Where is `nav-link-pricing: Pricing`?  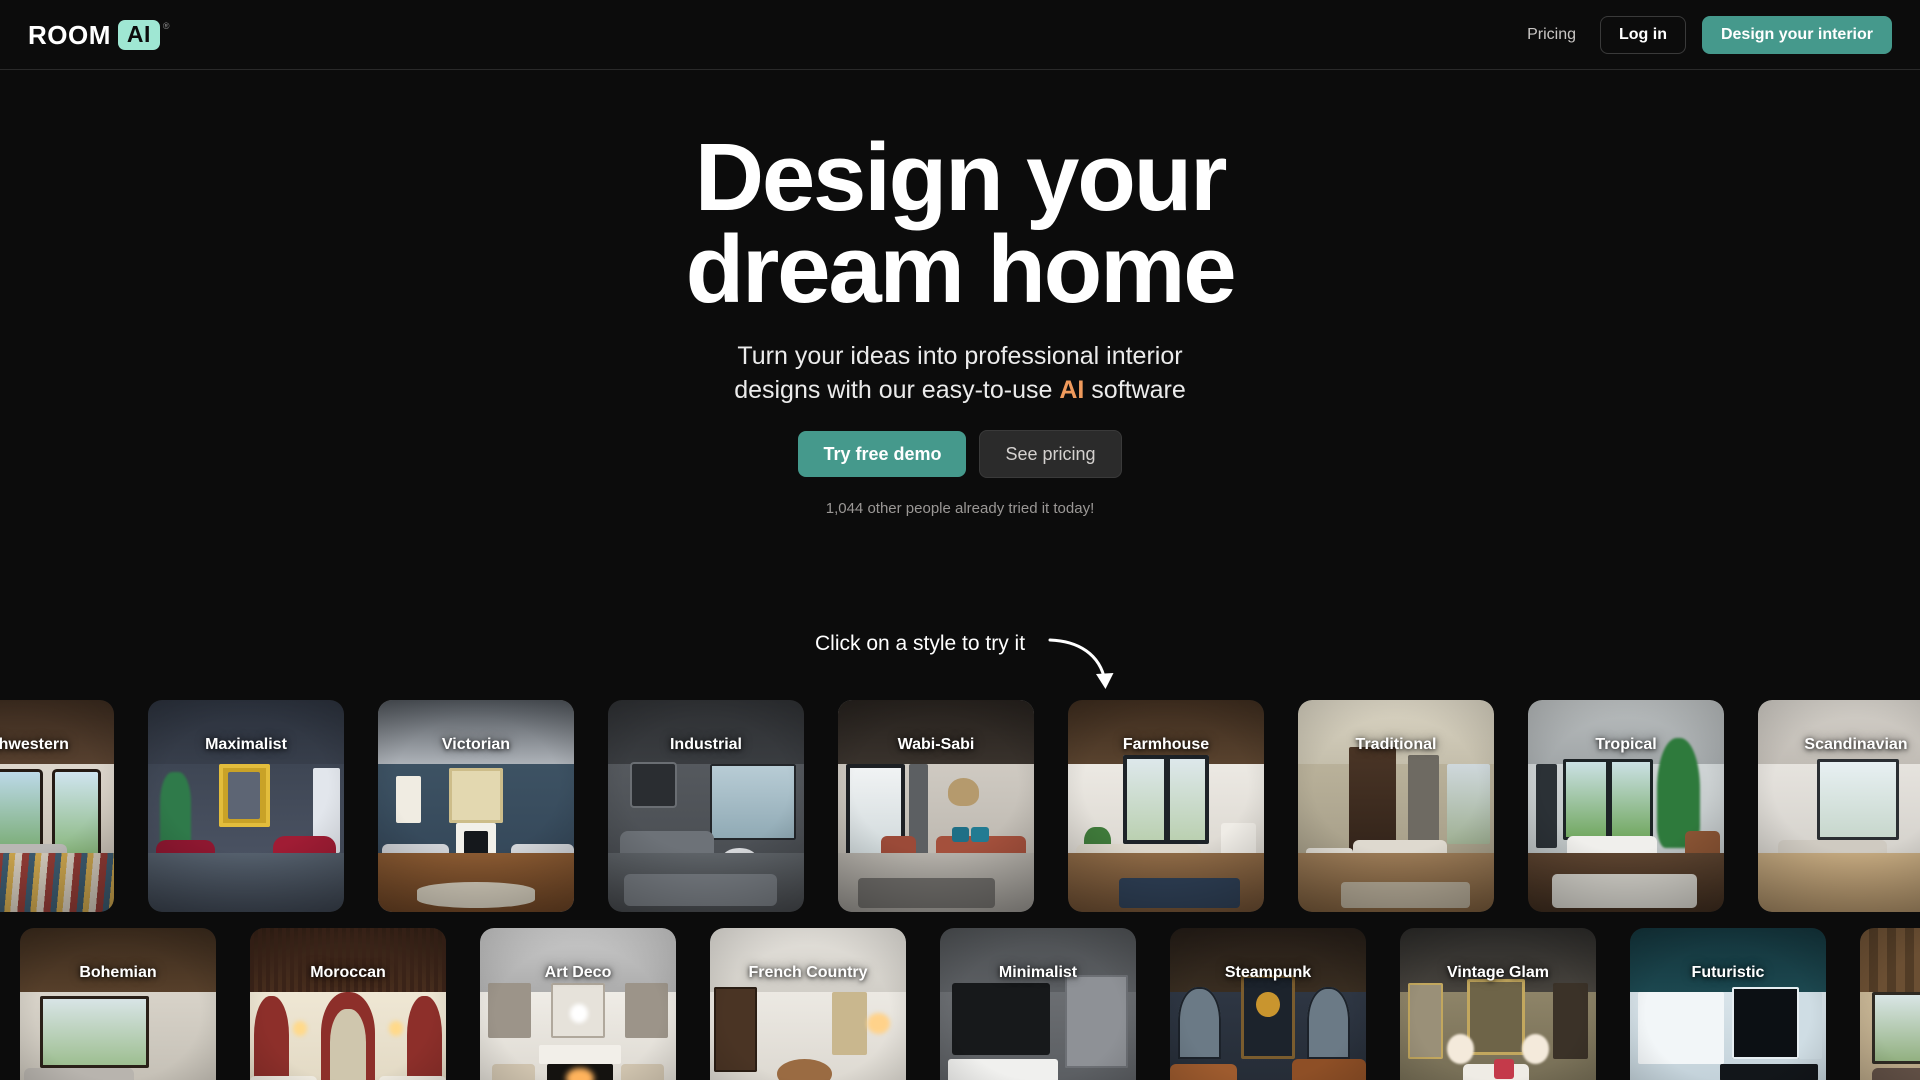 nav-link-pricing: Pricing is located at coordinates (1551, 35).